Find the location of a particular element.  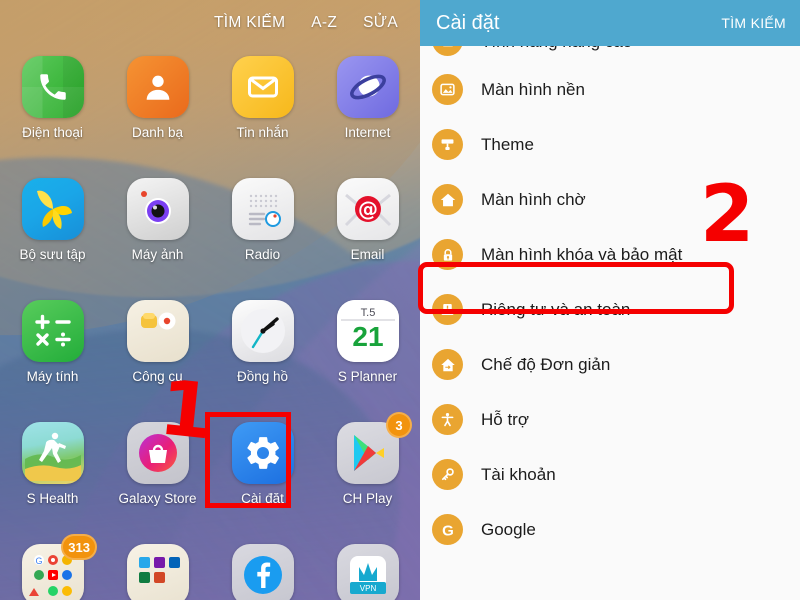

messages-icon is located at coordinates (262, 87).